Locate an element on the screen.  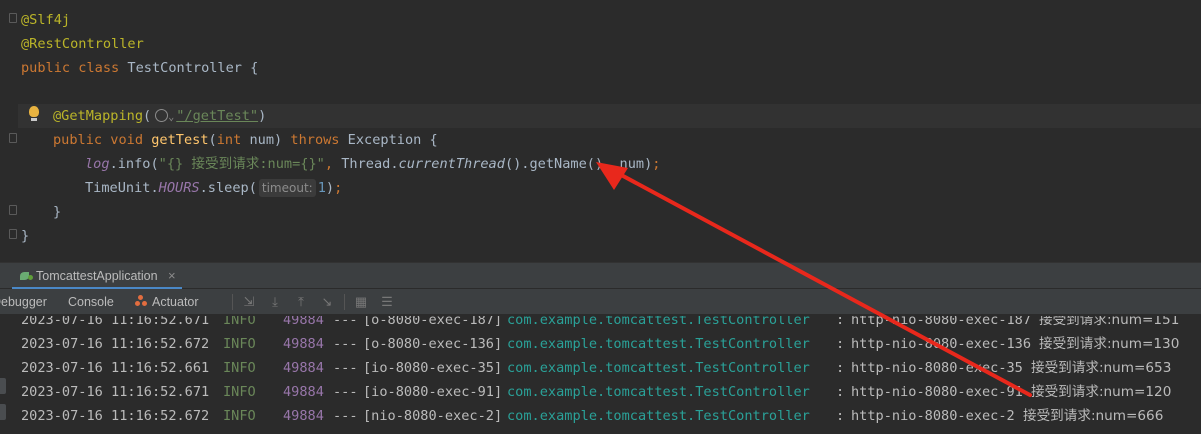
run-to-cursor-icon: ↘ is located at coordinates (327, 302).